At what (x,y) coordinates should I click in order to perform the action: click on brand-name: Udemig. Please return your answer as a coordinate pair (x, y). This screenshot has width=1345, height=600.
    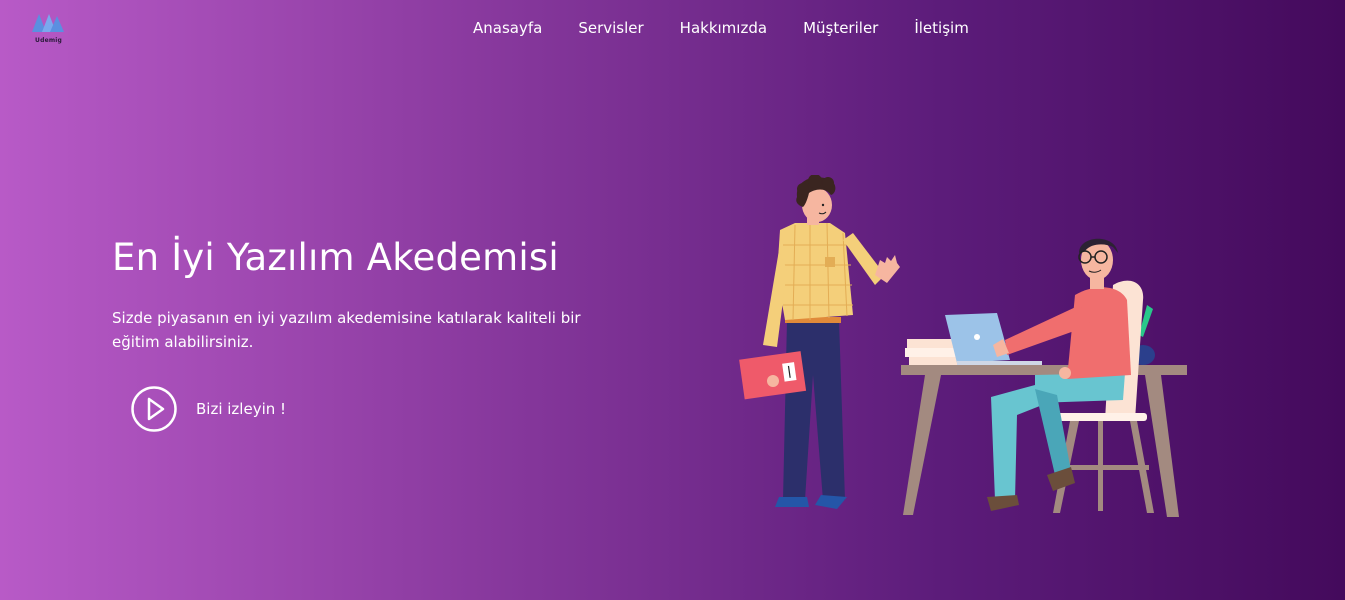
    Looking at the image, I should click on (49, 40).